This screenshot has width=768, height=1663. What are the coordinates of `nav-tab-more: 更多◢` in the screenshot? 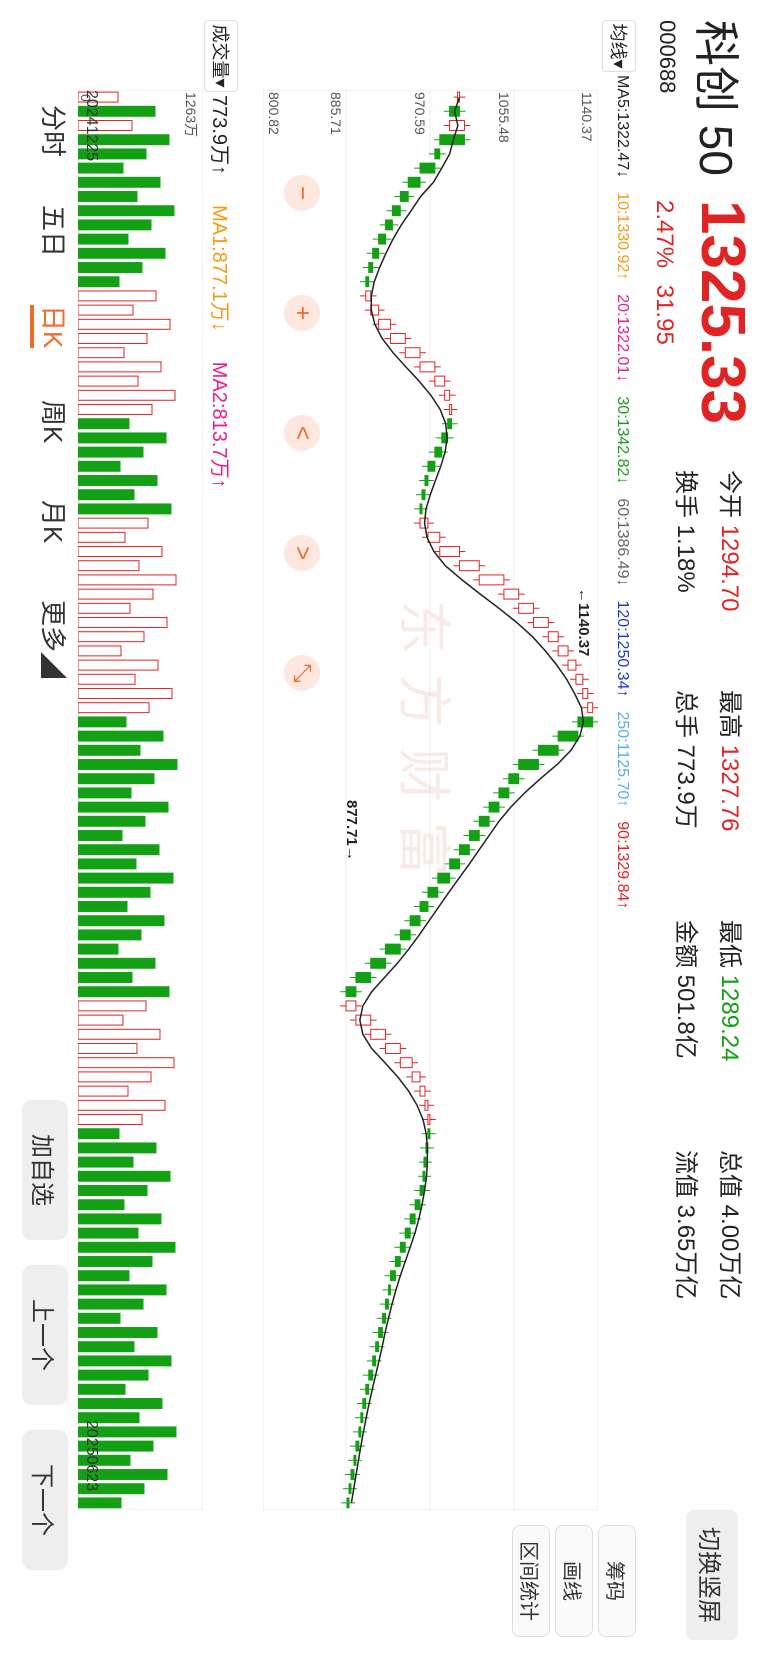 It's located at (54, 639).